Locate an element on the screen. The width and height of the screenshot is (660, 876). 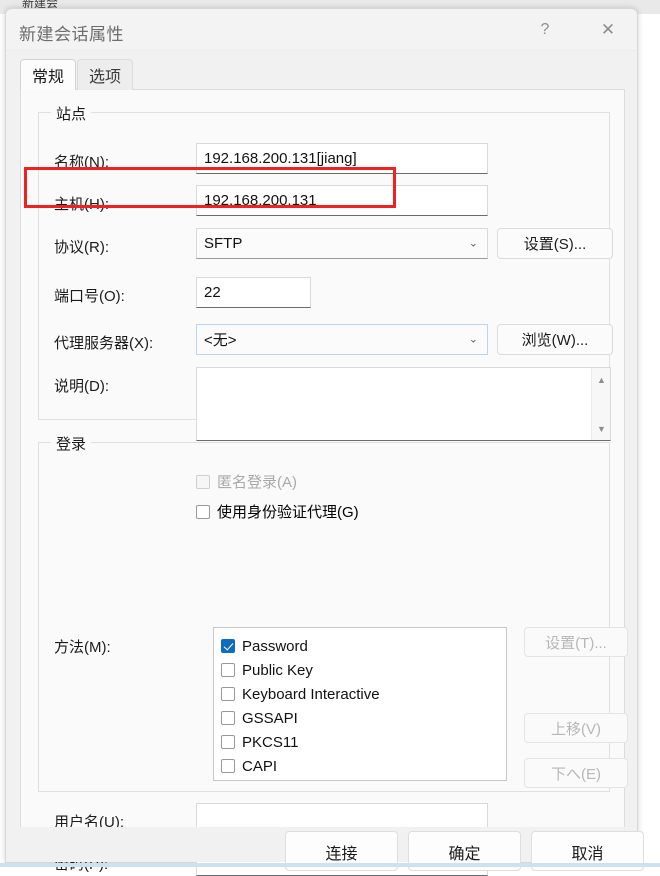
auth-method-item: Keyboard Interactive is located at coordinates (363, 694).